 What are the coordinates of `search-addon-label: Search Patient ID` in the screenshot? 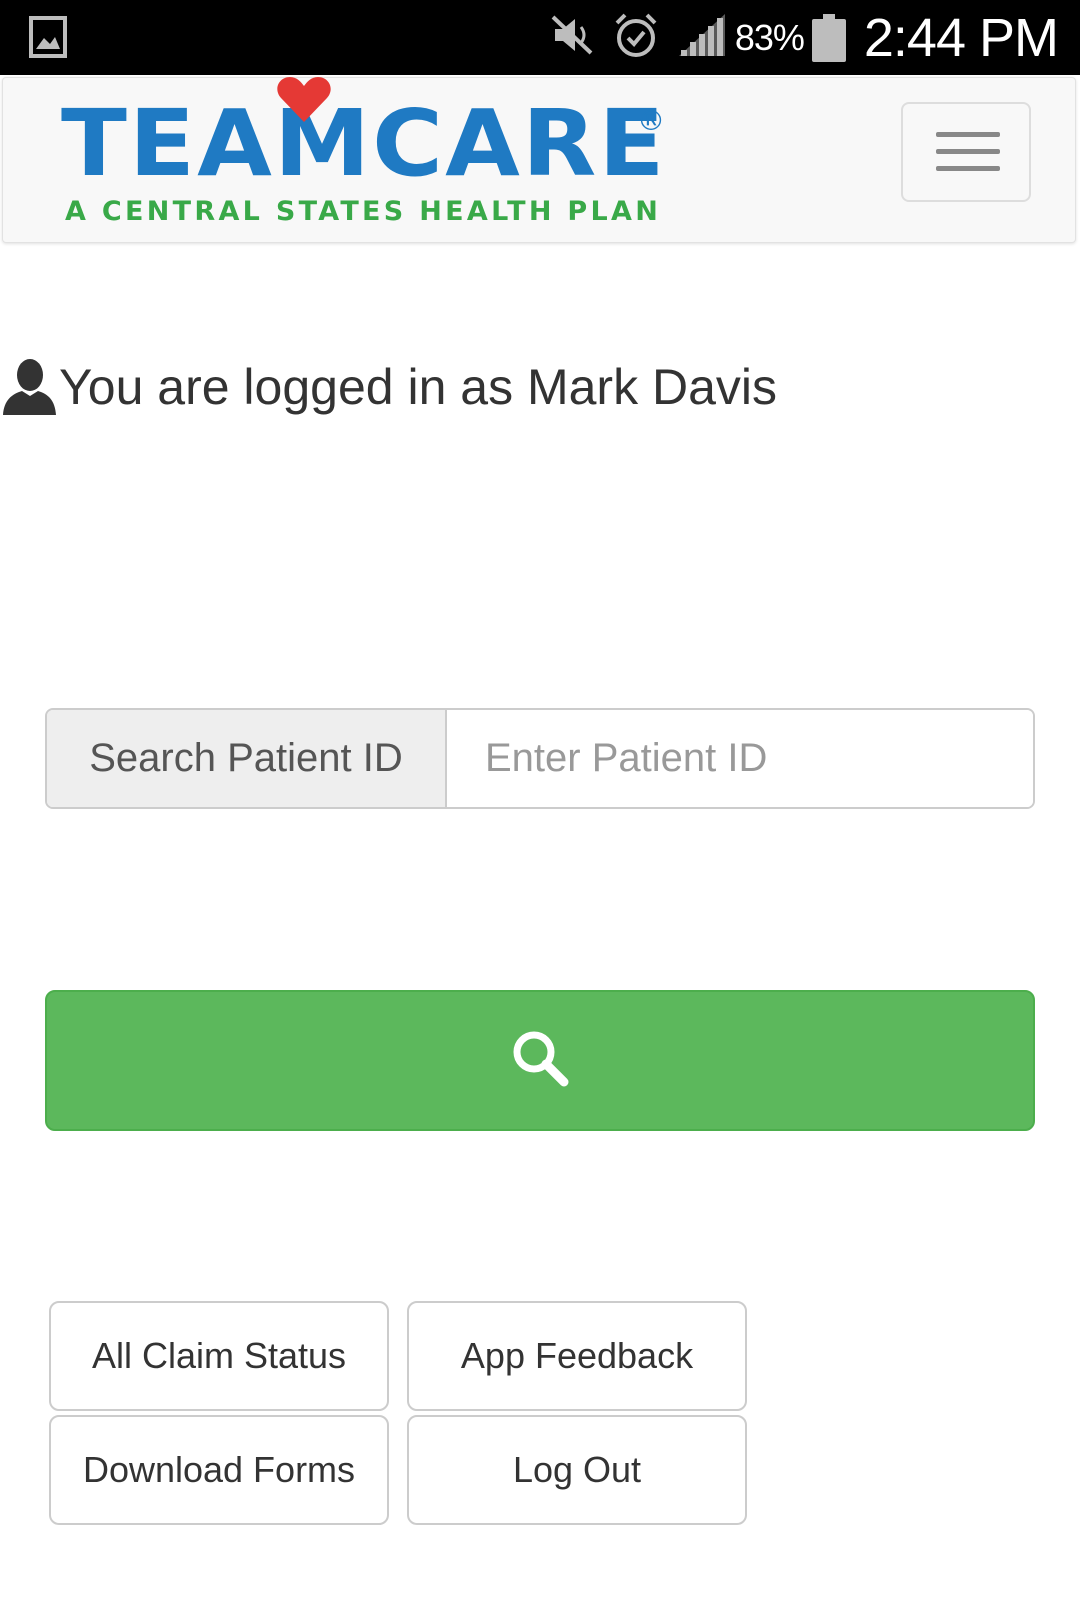 It's located at (247, 758).